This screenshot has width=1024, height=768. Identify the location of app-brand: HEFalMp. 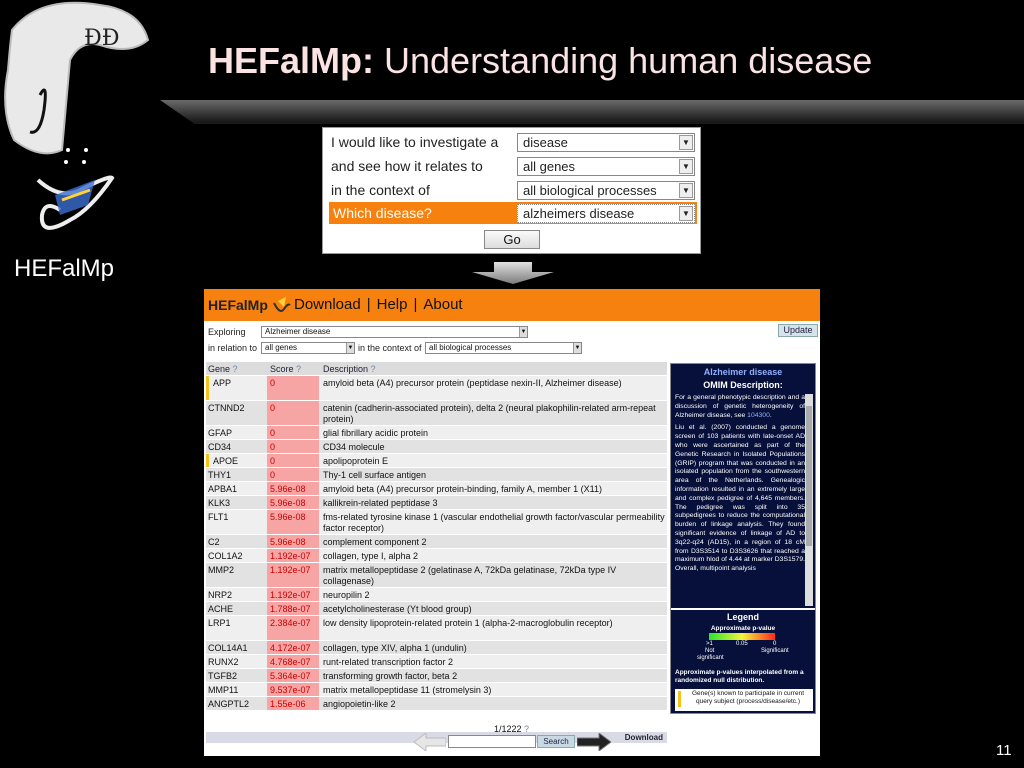
(238, 305).